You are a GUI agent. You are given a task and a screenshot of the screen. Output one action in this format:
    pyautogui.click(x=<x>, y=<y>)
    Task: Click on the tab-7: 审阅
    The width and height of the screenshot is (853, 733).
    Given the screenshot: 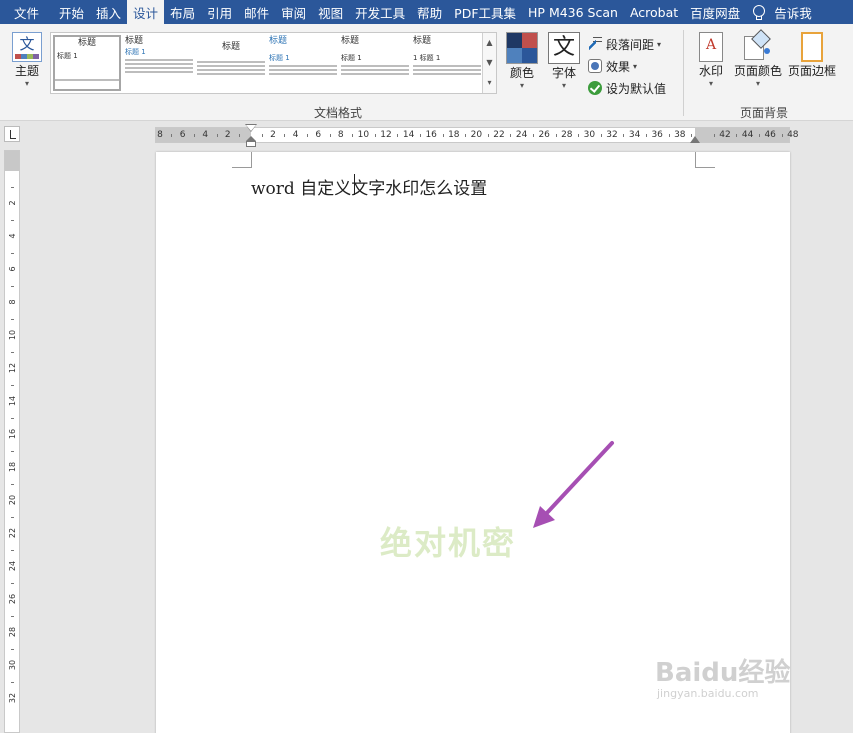 What is the action you would take?
    pyautogui.click(x=293, y=12)
    